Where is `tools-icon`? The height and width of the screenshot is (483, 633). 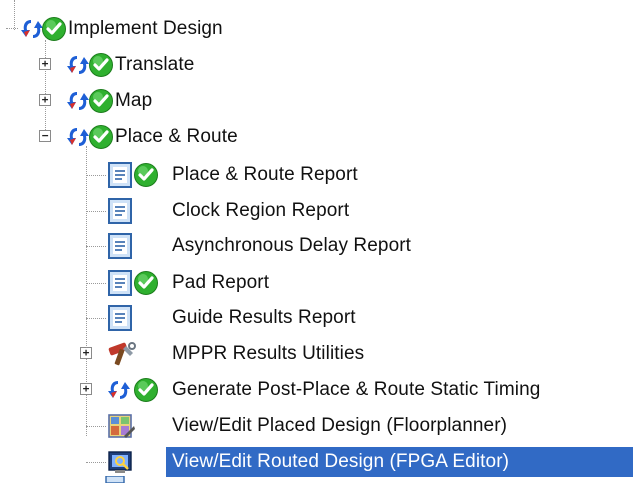
tools-icon is located at coordinates (122, 354).